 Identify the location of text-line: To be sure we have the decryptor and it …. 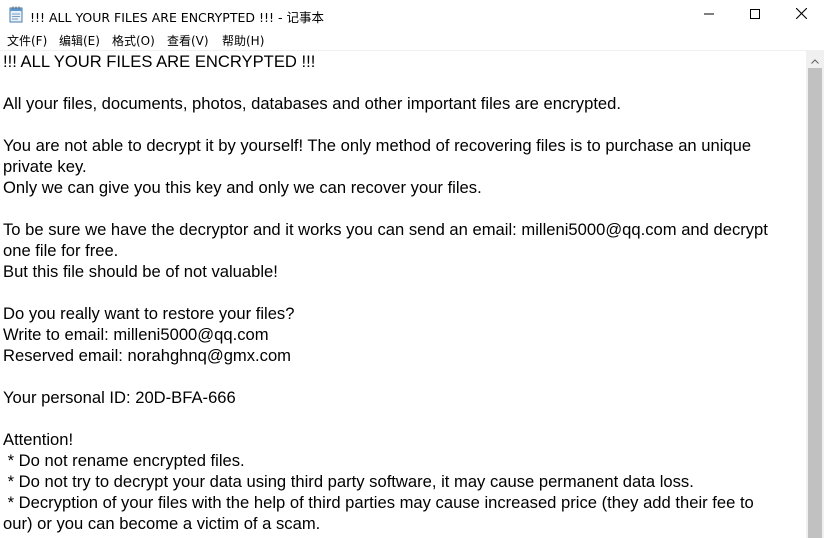
(385, 229).